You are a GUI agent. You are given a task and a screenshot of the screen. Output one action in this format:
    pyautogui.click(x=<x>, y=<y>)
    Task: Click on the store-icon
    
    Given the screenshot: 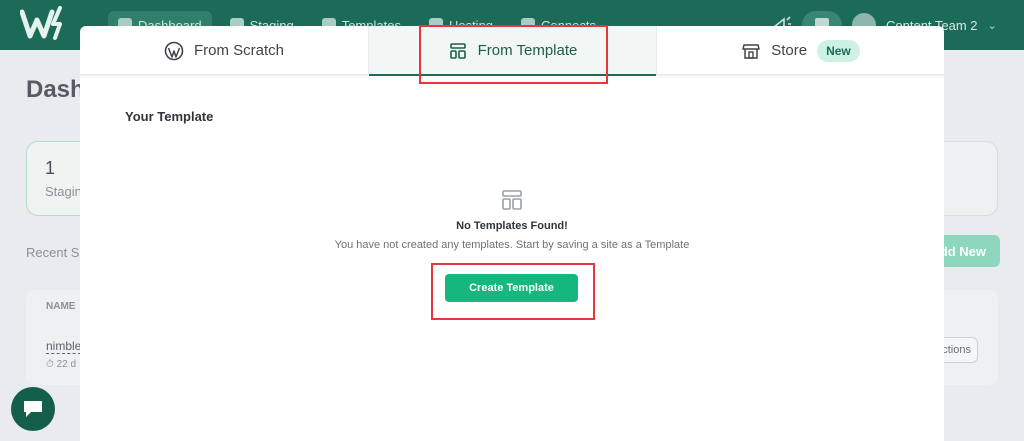 What is the action you would take?
    pyautogui.click(x=751, y=51)
    